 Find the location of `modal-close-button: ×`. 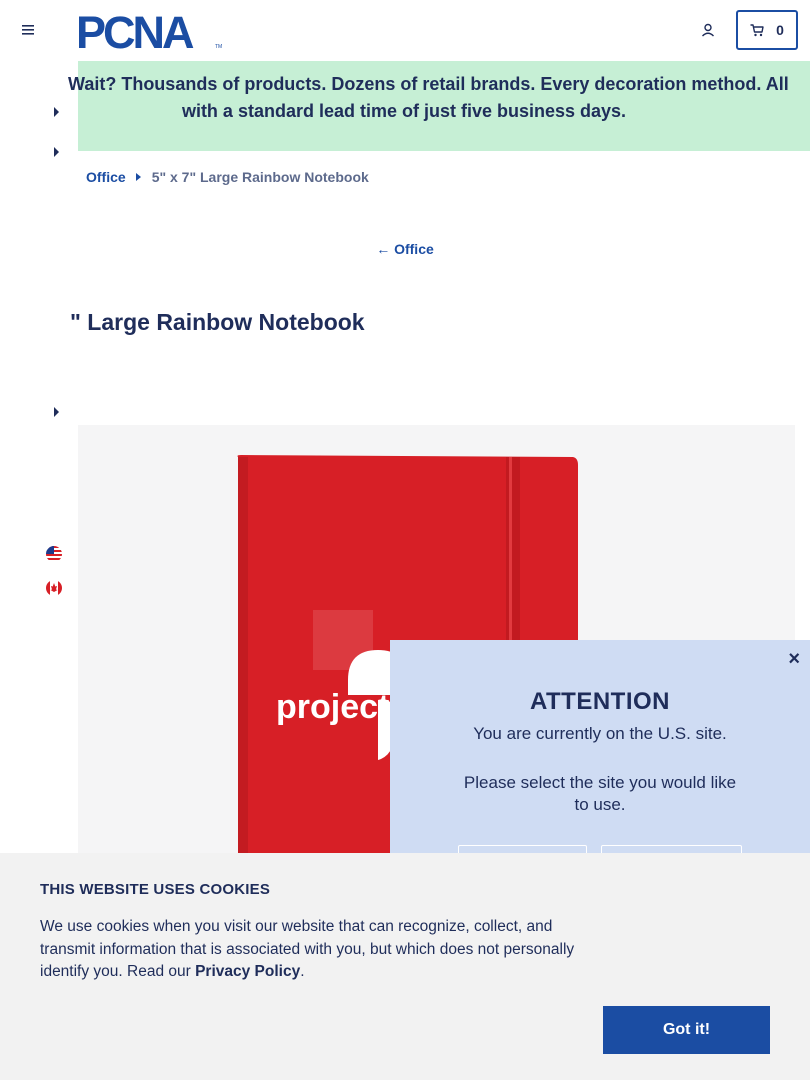

modal-close-button: × is located at coordinates (794, 659).